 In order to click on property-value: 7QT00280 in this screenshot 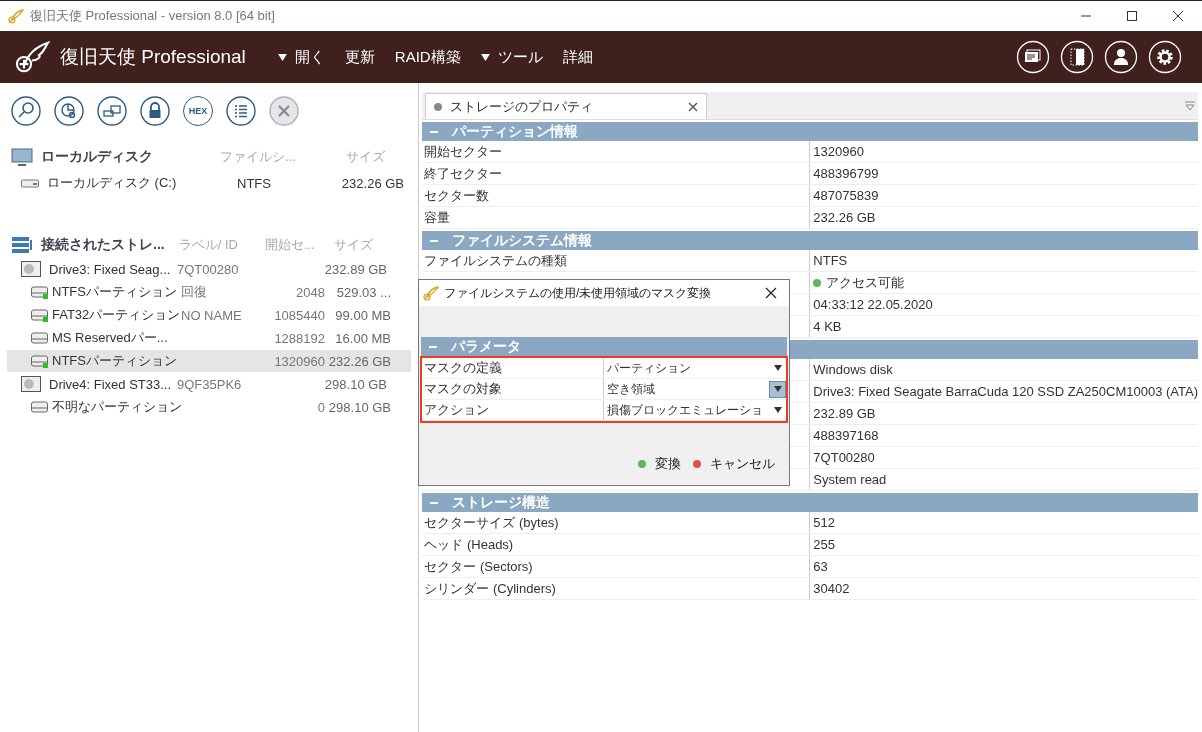, I will do `click(844, 457)`.